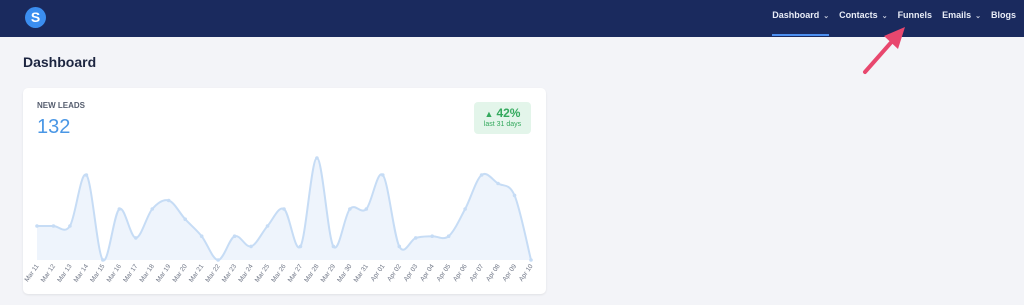 The height and width of the screenshot is (305, 1024). I want to click on nav-item-label: Emails, so click(957, 15).